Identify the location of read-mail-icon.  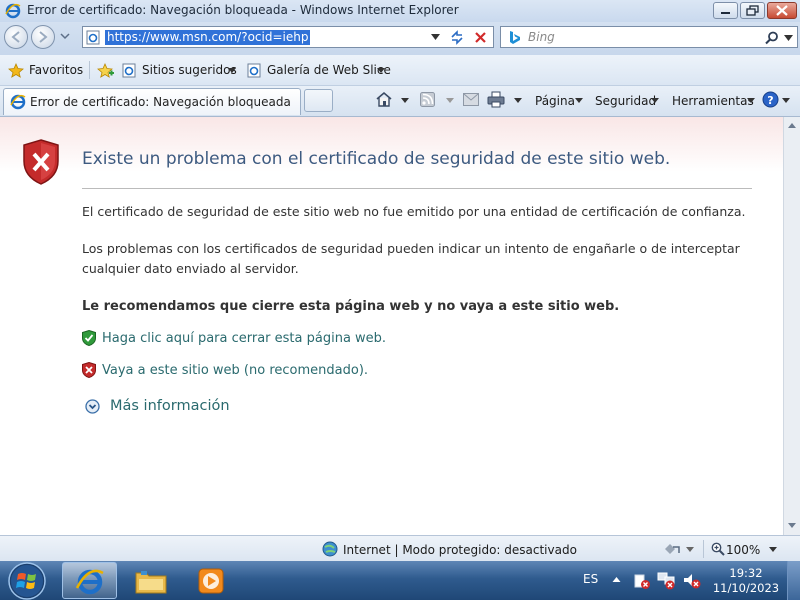
(471, 99).